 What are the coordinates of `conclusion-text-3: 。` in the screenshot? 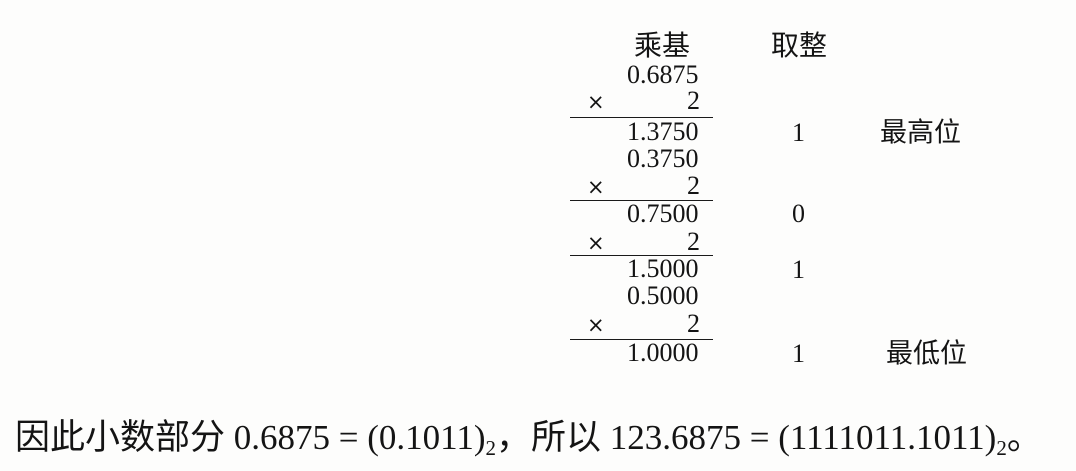 It's located at (1024, 437).